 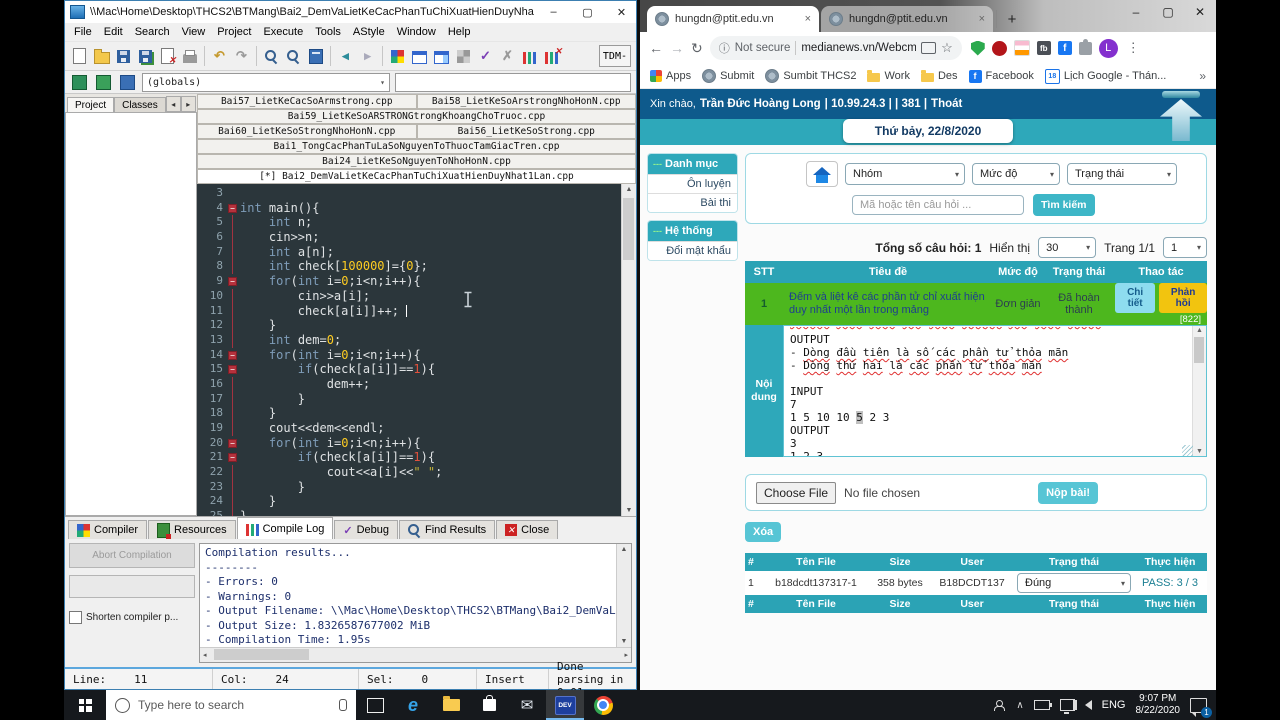 What do you see at coordinates (101, 56) in the screenshot?
I see `open-icon` at bounding box center [101, 56].